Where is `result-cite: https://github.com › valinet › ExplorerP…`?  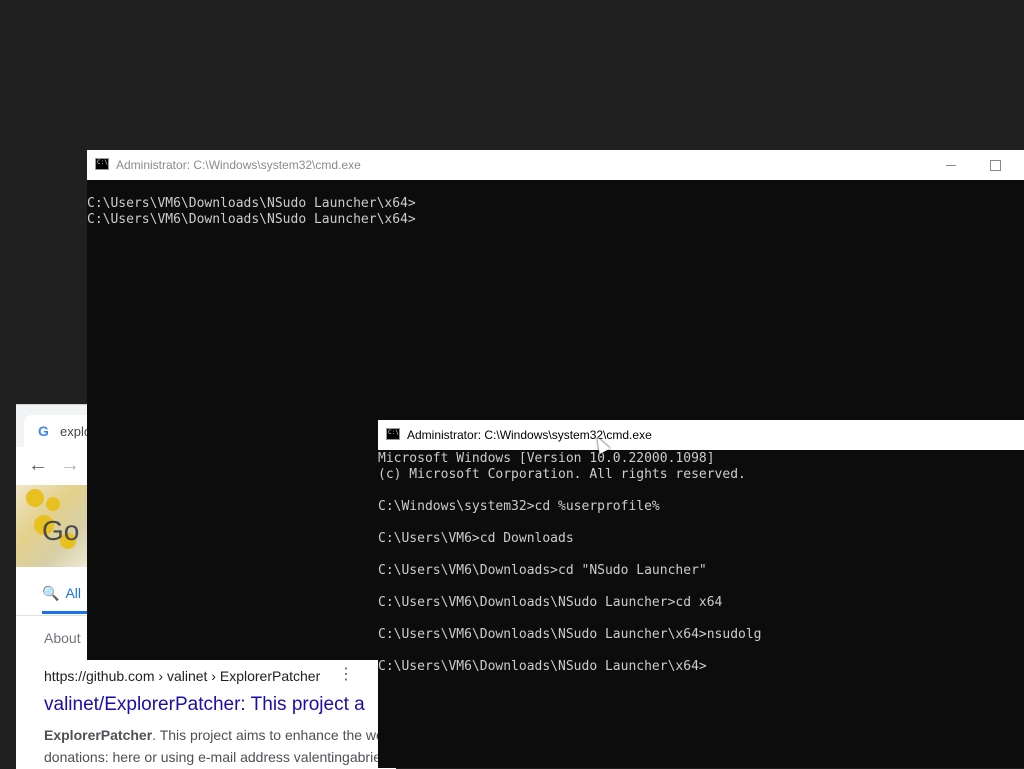
result-cite: https://github.com › valinet › ExplorerP… is located at coordinates (182, 676).